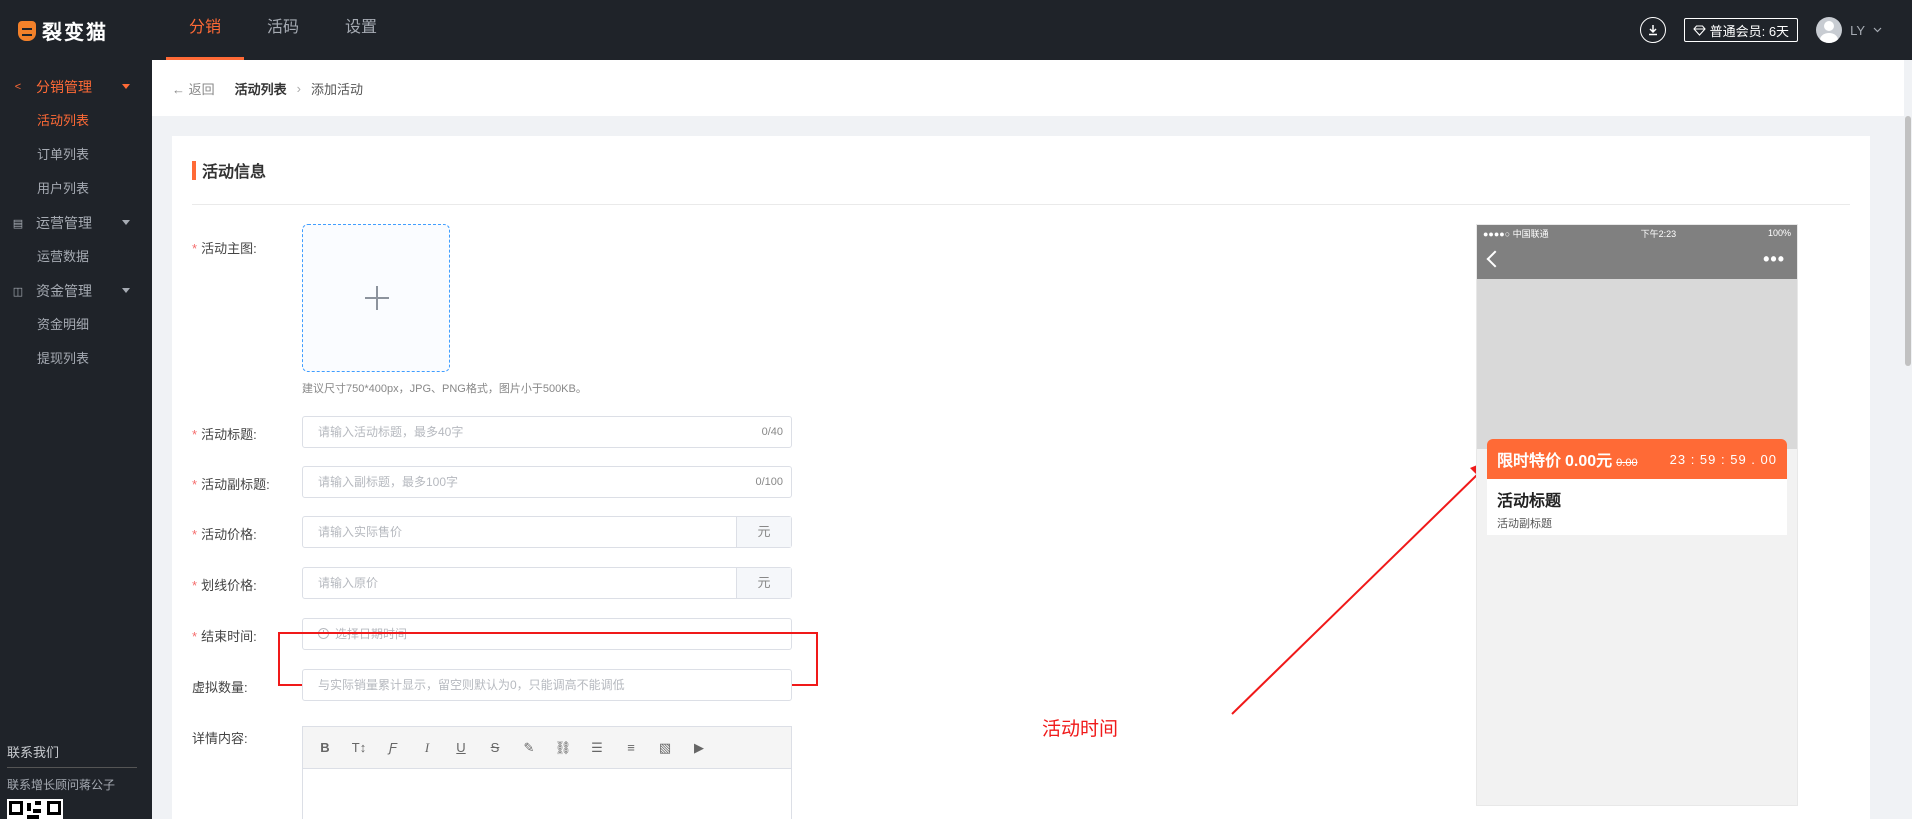 This screenshot has width=1912, height=819. What do you see at coordinates (27, 30) in the screenshot?
I see `cat-logo-icon` at bounding box center [27, 30].